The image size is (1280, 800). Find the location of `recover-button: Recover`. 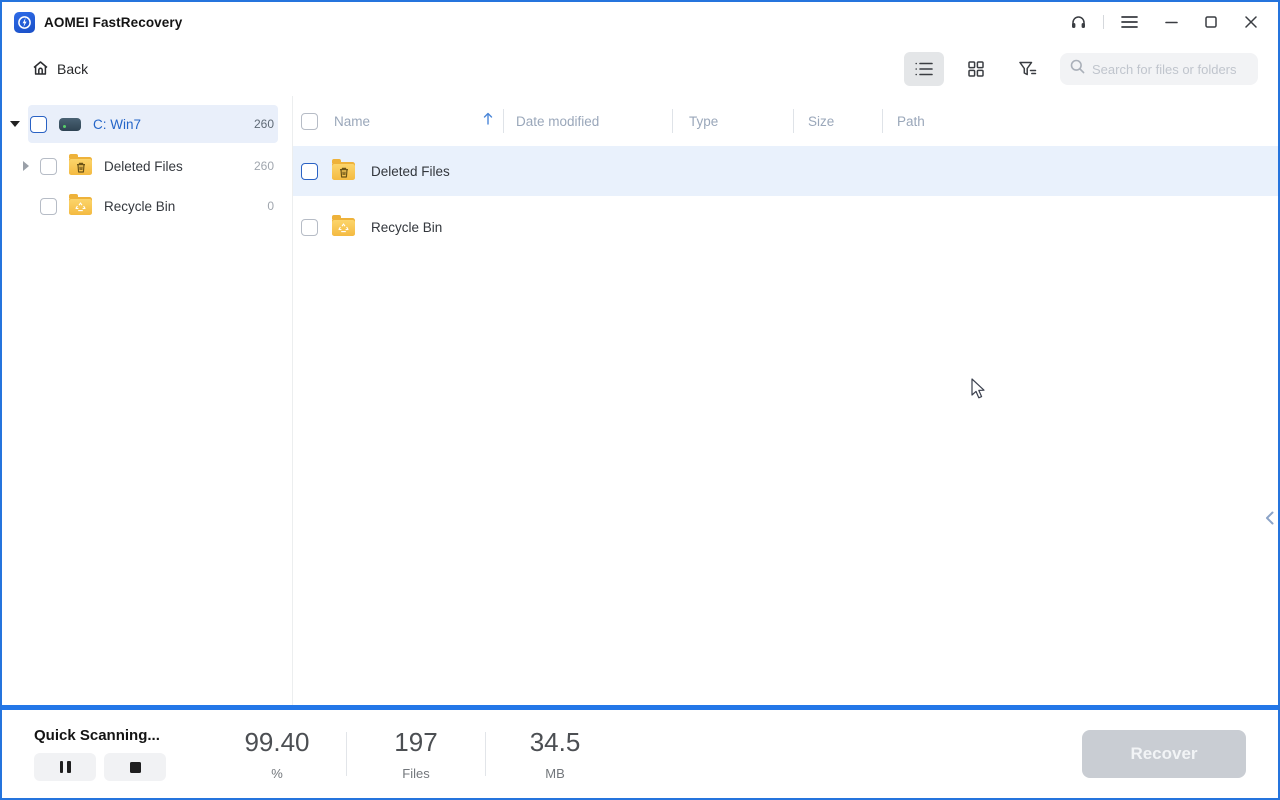

recover-button: Recover is located at coordinates (1164, 754).